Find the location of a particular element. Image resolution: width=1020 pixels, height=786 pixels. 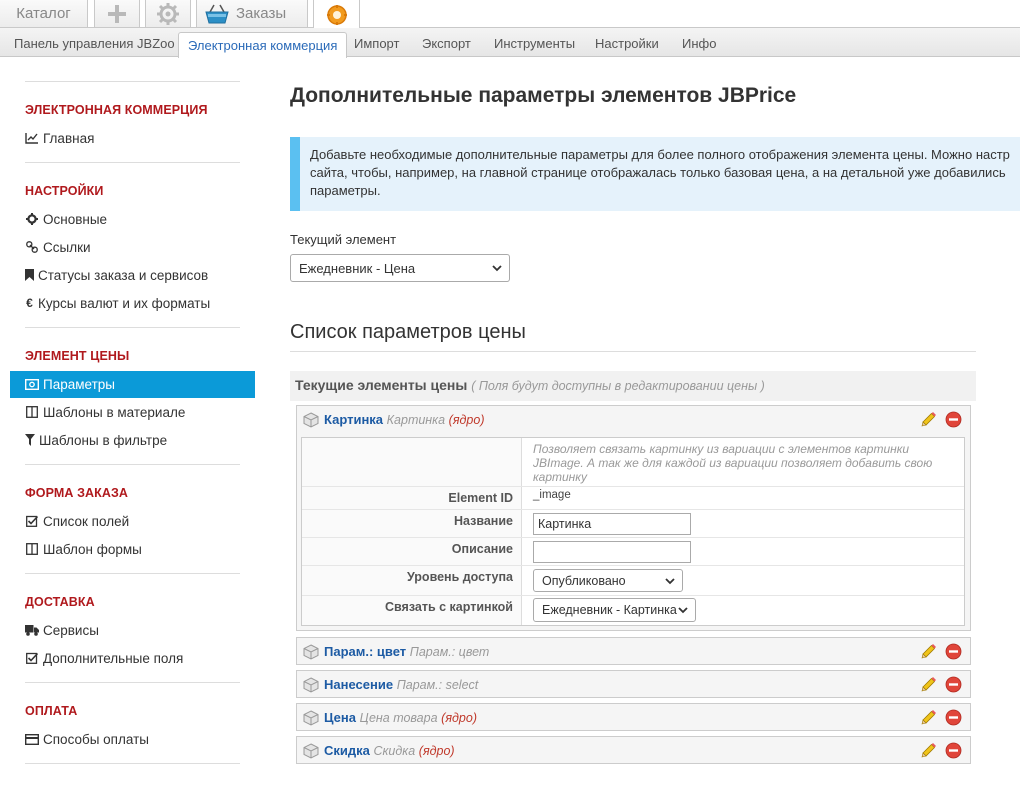

tab-add is located at coordinates (117, 14).